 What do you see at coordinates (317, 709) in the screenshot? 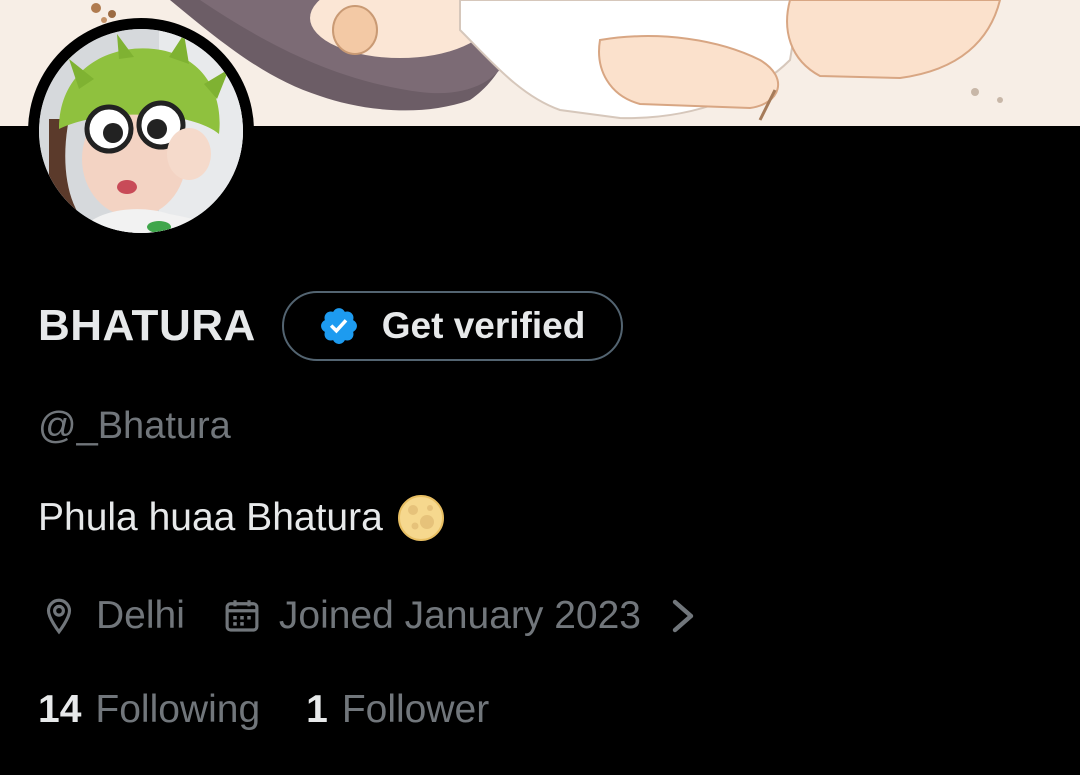
I see `followers-count: 1` at bounding box center [317, 709].